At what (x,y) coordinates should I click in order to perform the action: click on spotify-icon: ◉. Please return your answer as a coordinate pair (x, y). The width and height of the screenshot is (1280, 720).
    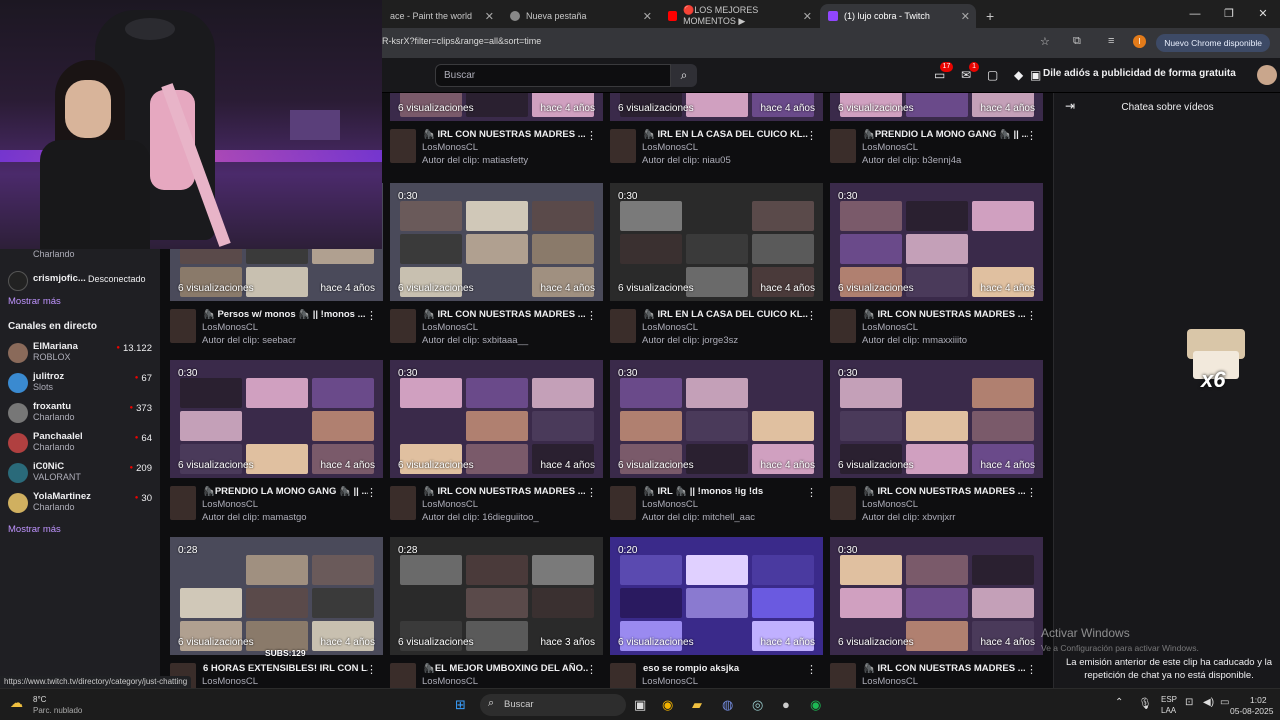
    Looking at the image, I should click on (815, 705).